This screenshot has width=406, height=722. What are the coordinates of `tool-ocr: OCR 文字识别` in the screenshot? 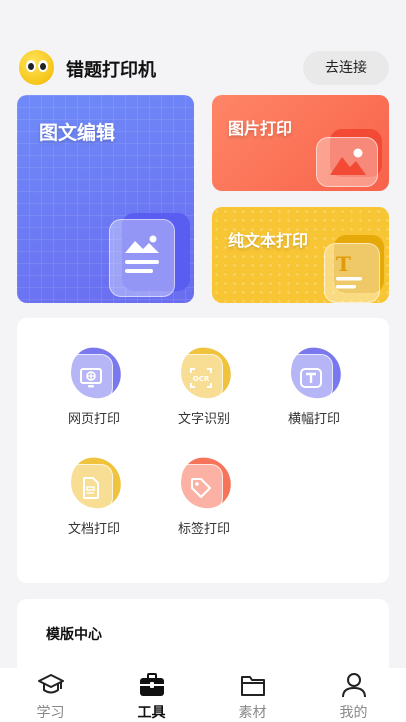 It's located at (204, 393).